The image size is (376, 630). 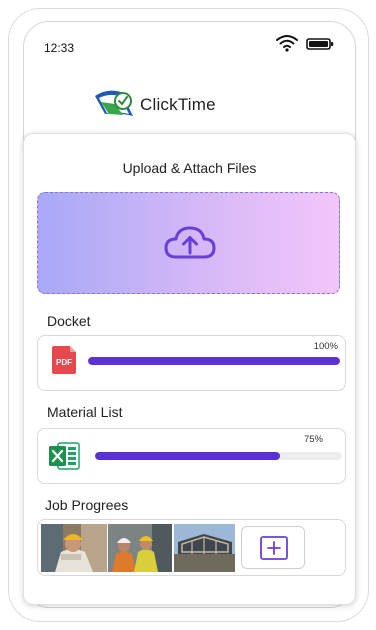 What do you see at coordinates (85, 412) in the screenshot?
I see `material-list-label: Material List` at bounding box center [85, 412].